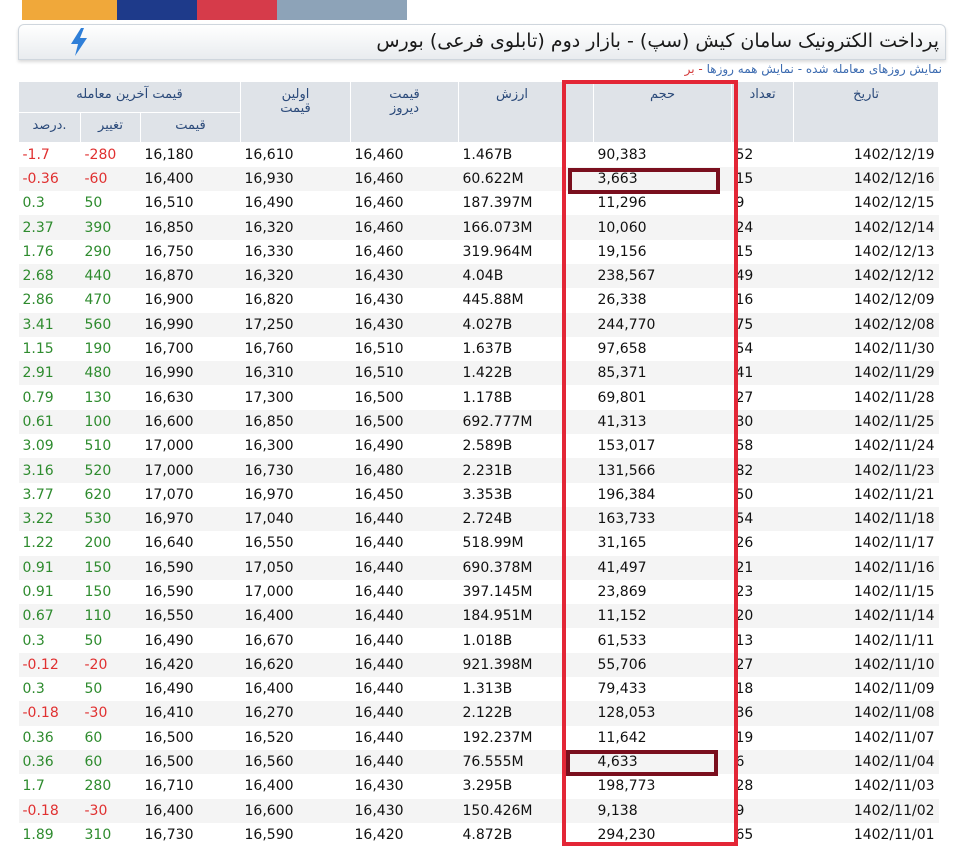 The height and width of the screenshot is (853, 964). Describe the element at coordinates (269, 494) in the screenshot. I see `first-price-cell: 16,970` at that location.